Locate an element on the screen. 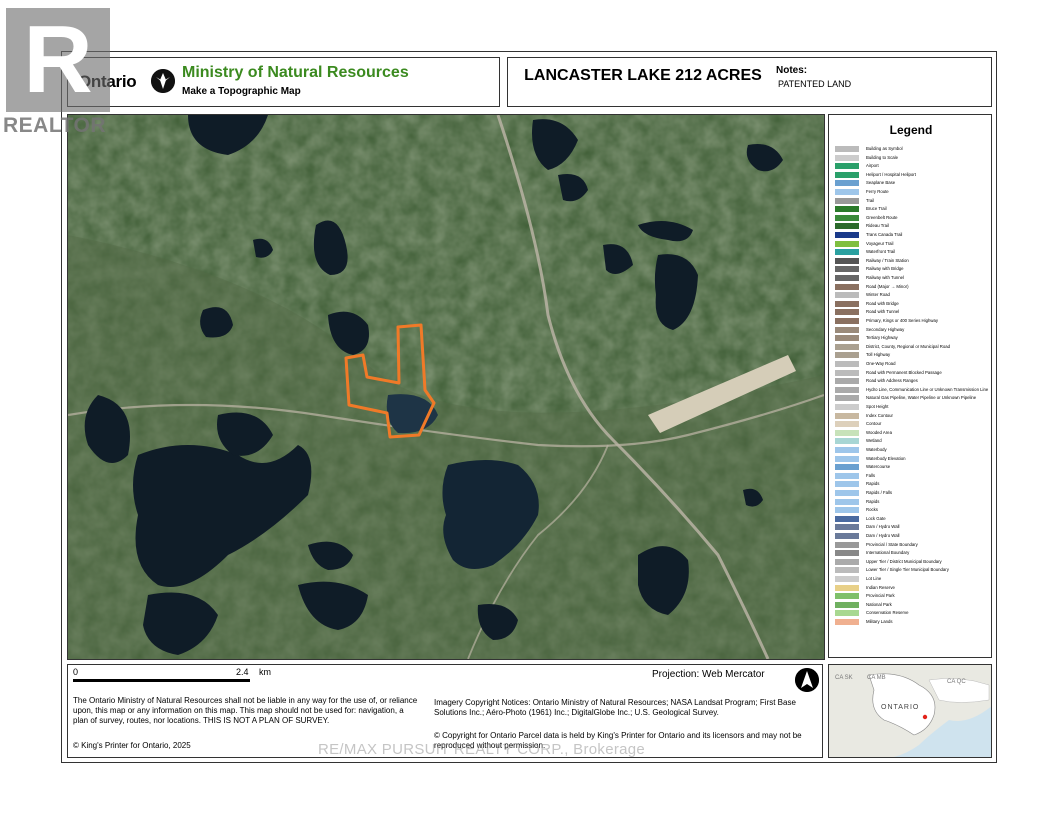  realtor-wordmark: REALTOR is located at coordinates (55, 125).